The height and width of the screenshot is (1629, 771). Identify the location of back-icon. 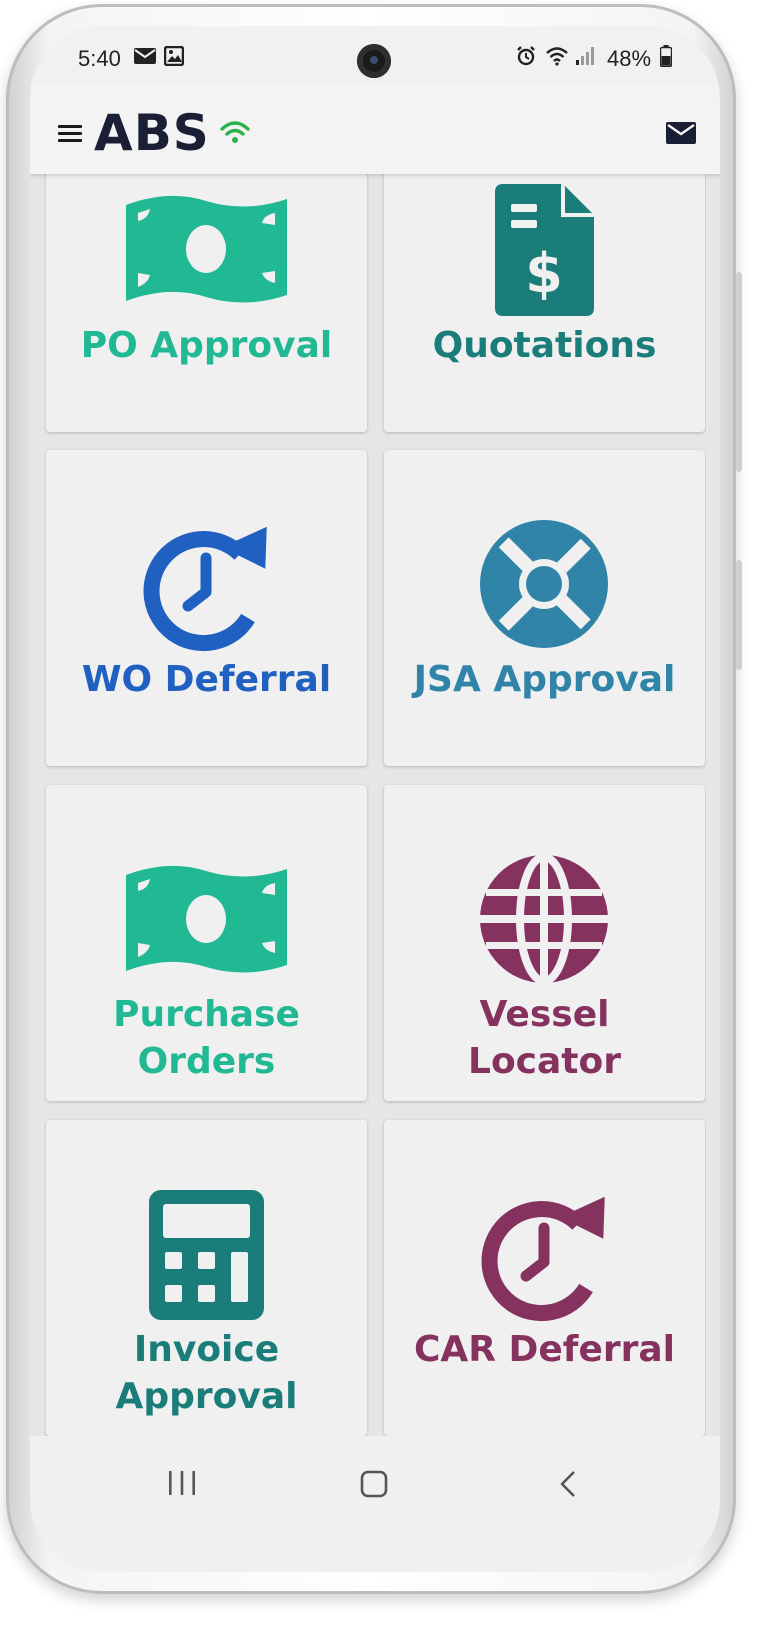
(568, 1484).